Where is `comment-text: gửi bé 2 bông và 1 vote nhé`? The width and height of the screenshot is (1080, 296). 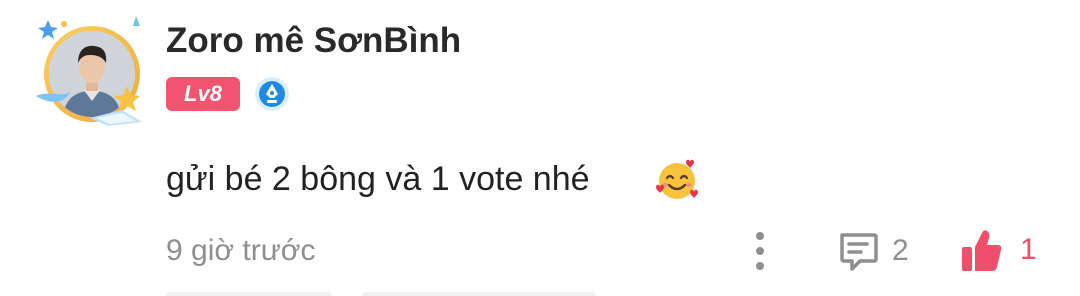
comment-text: gửi bé 2 bông và 1 vote nhé is located at coordinates (378, 179).